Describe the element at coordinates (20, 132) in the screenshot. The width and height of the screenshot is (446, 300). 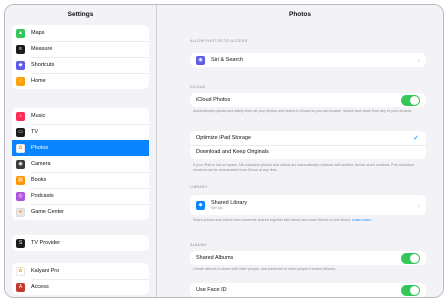
I see `tv-icon: ▭` at that location.